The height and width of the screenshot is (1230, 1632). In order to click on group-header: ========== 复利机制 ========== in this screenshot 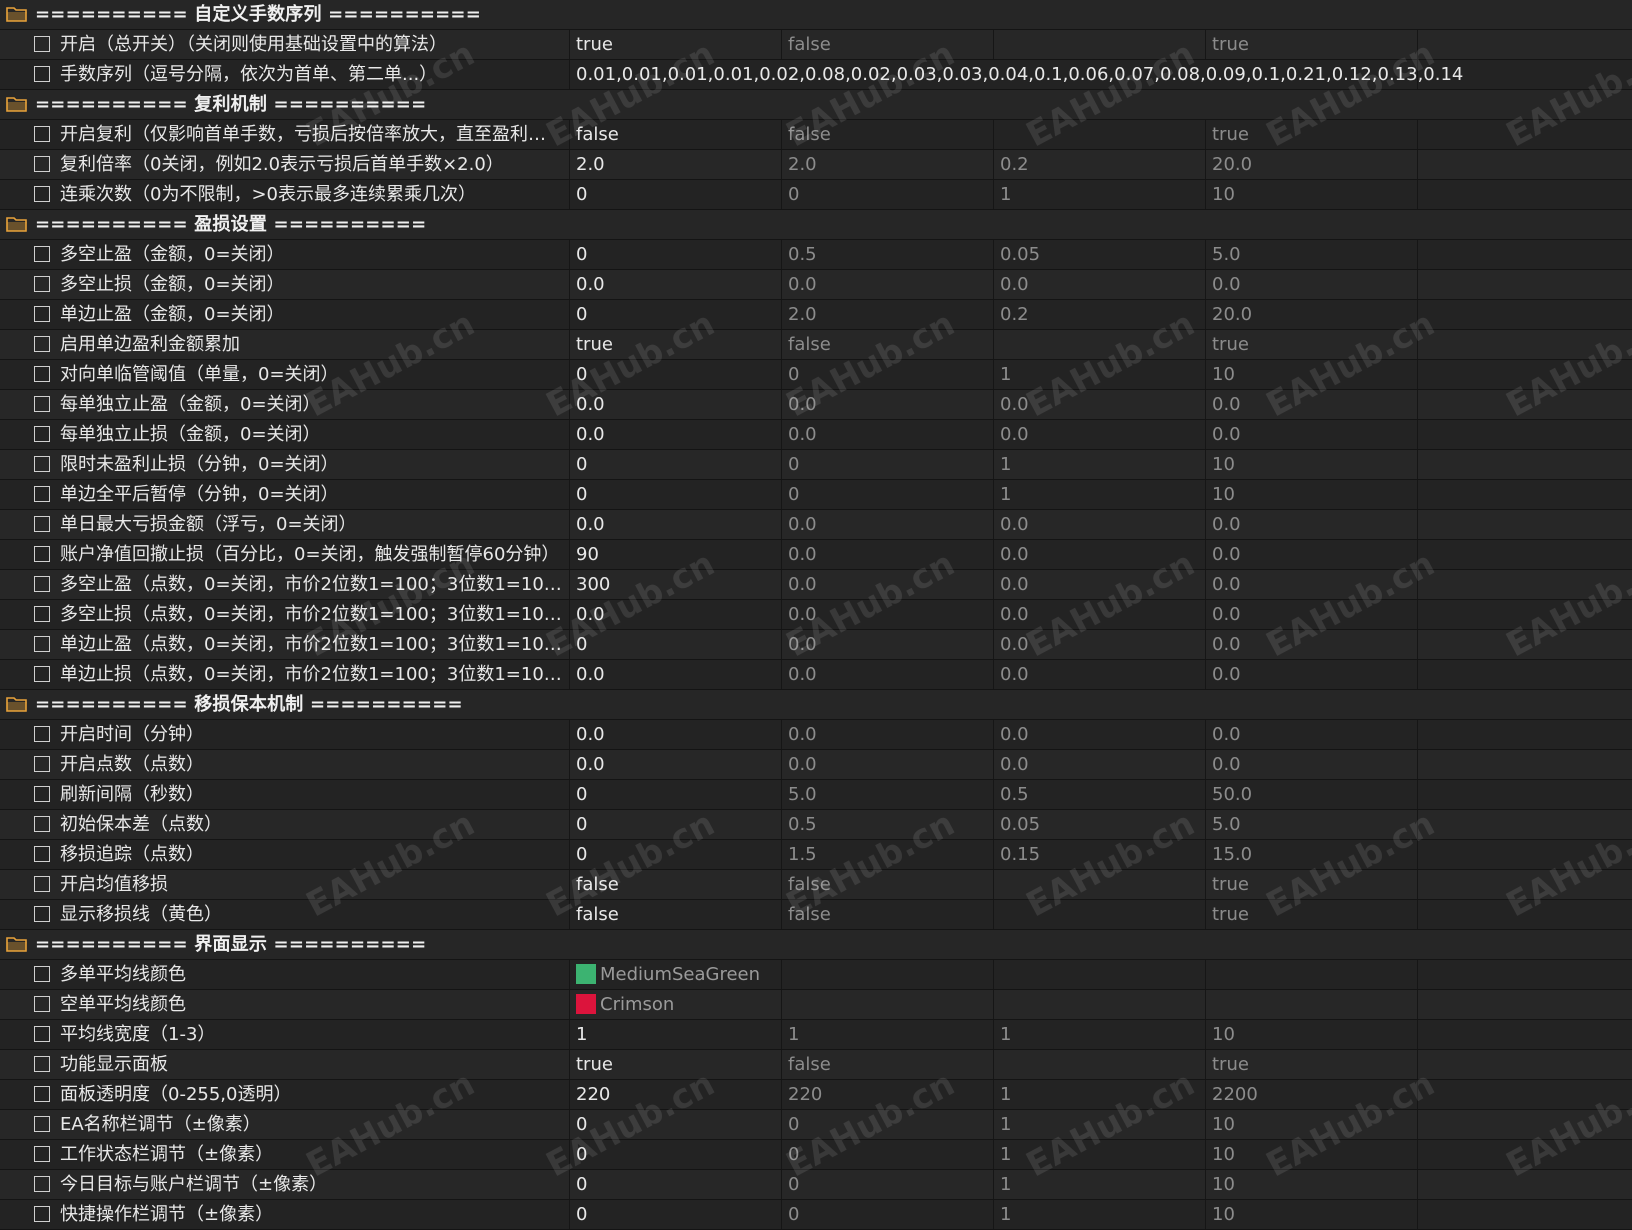, I will do `click(816, 105)`.